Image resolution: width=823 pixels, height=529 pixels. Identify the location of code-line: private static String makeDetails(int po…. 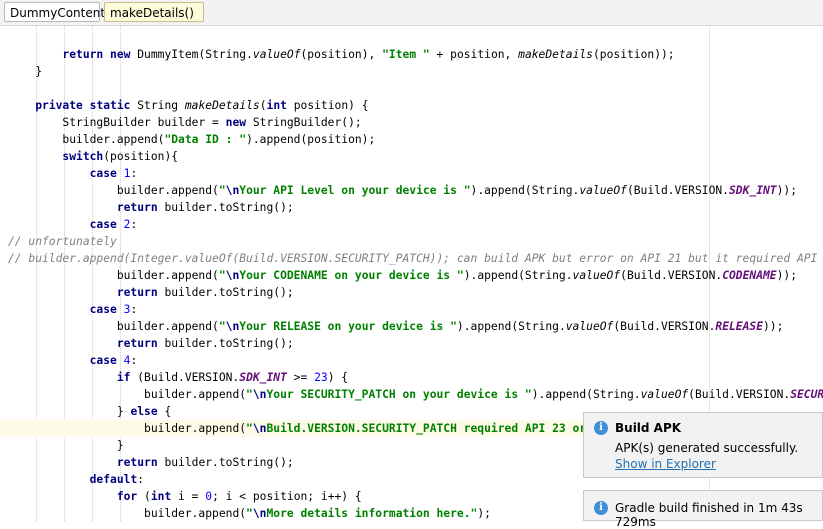
(202, 105).